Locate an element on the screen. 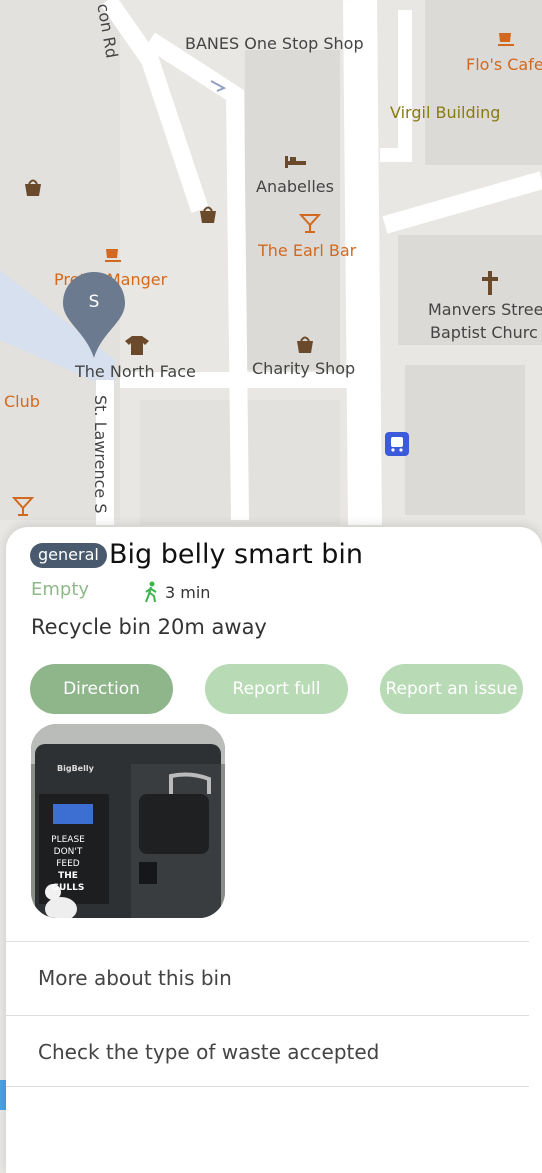 This screenshot has height=1173, width=542. hotel-bed-icon is located at coordinates (296, 161).